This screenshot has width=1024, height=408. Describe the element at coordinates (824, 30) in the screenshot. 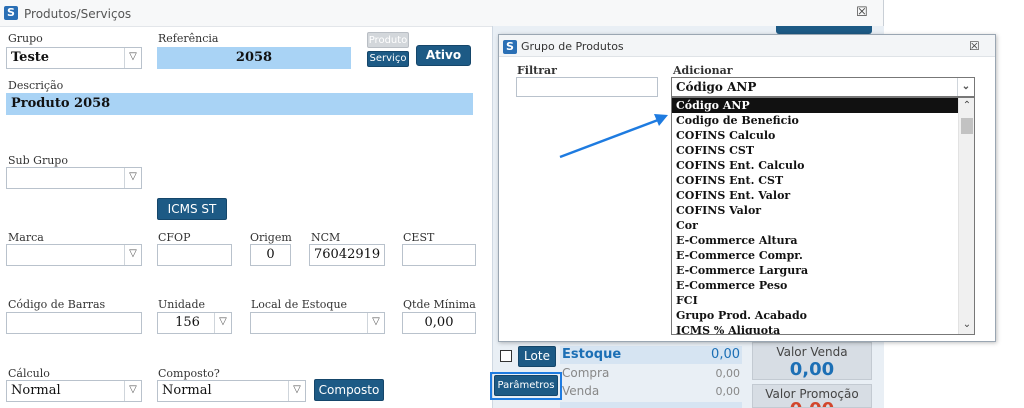

I see `hidden-header-button` at that location.